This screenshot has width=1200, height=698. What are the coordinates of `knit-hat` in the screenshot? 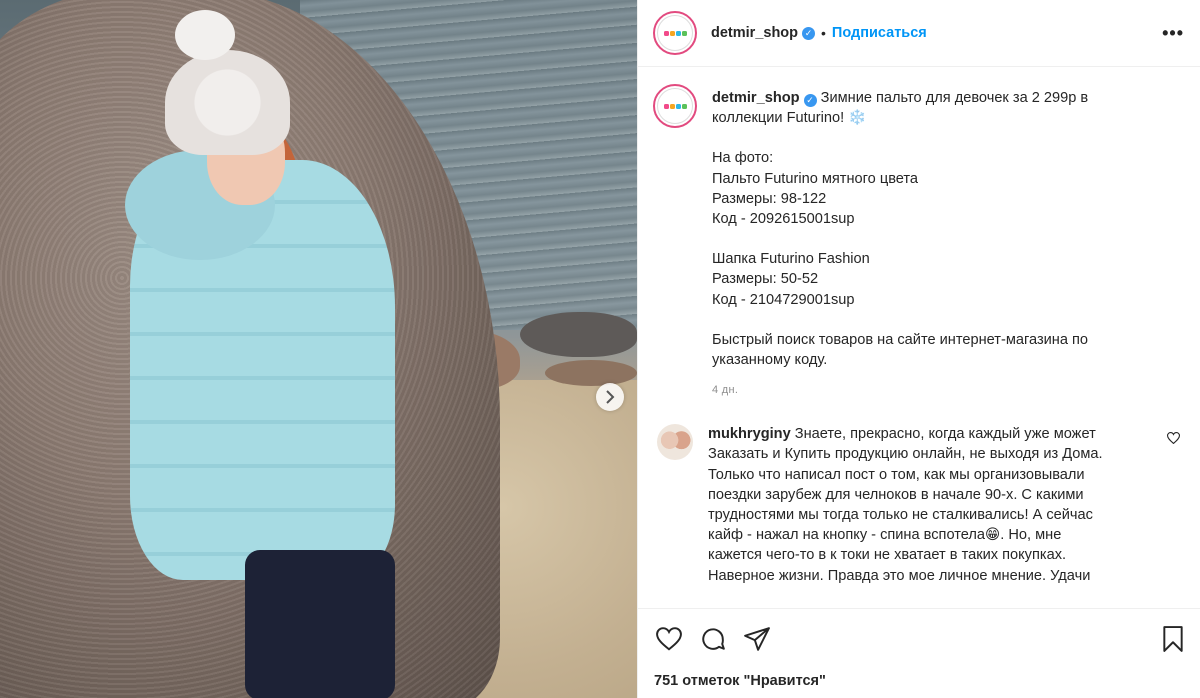 It's located at (227, 102).